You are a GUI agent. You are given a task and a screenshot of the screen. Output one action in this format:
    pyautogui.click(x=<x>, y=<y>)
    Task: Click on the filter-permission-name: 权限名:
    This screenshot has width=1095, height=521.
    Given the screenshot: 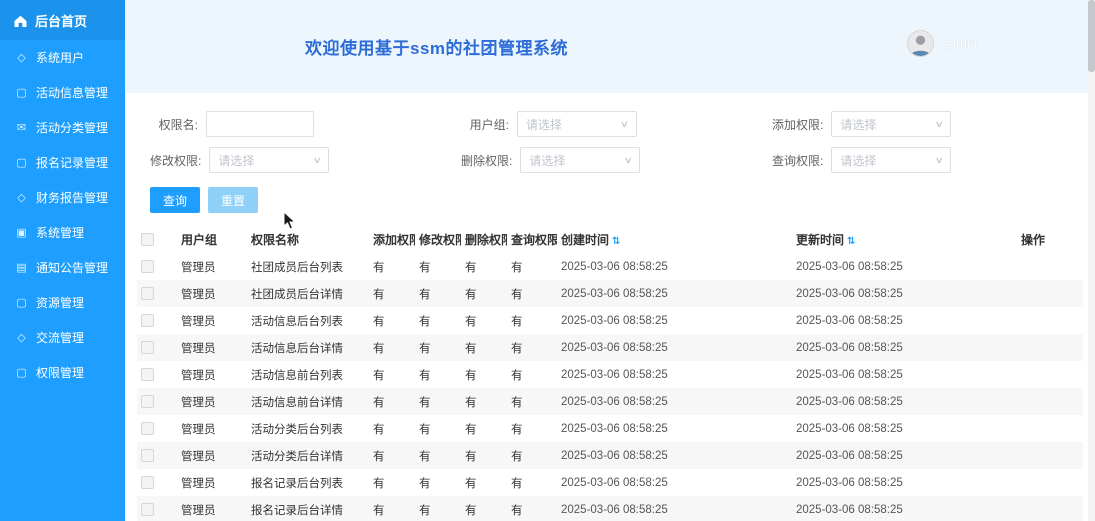 What is the action you would take?
    pyautogui.click(x=305, y=124)
    